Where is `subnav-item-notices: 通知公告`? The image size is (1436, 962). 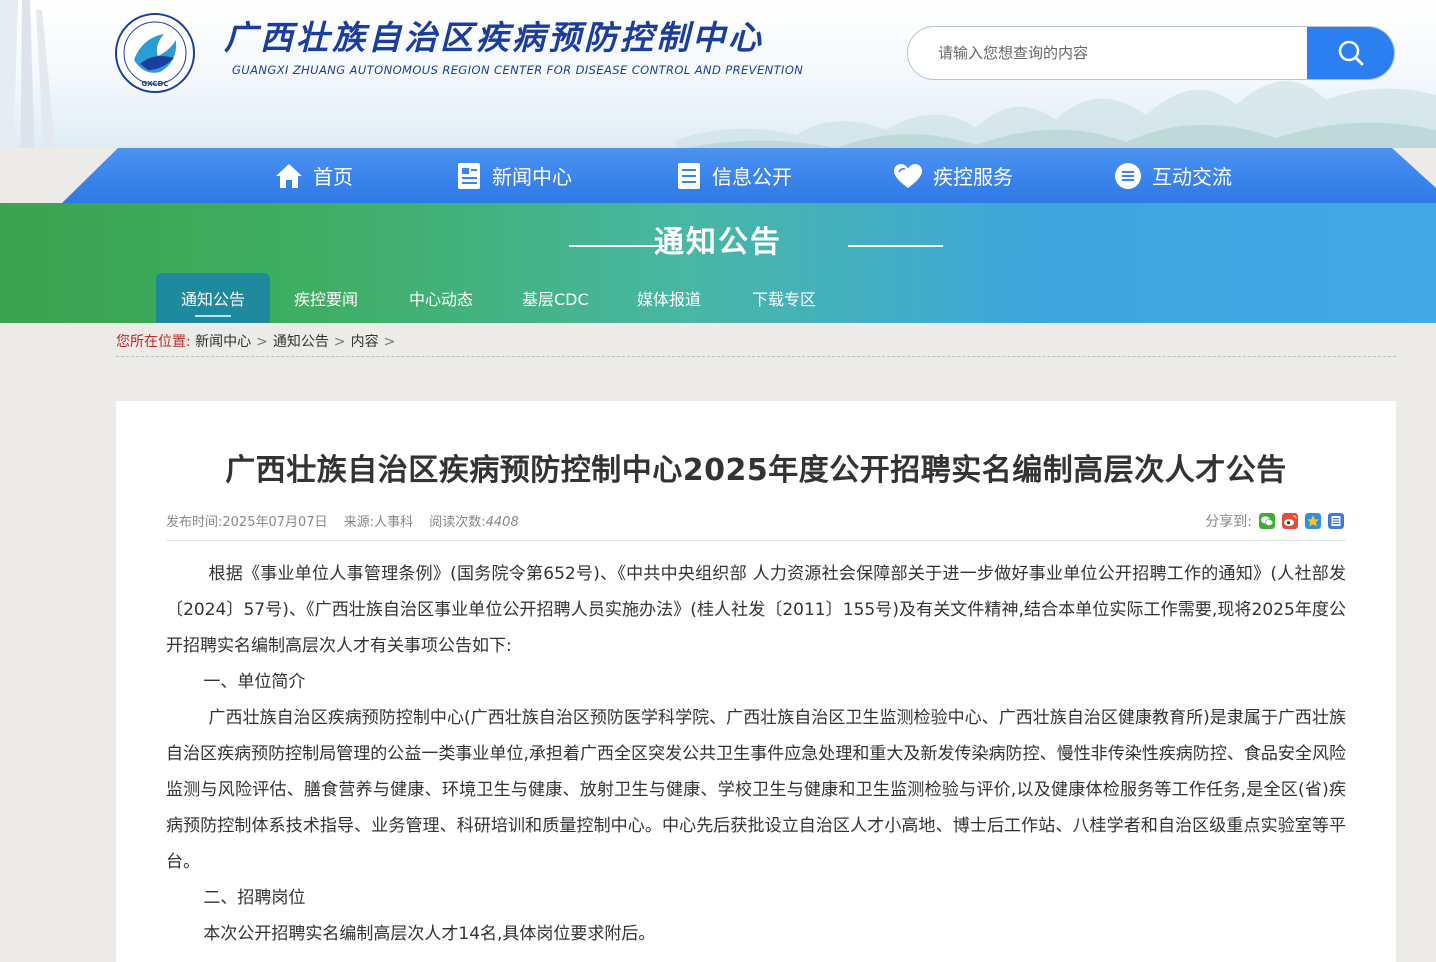
subnav-item-notices: 通知公告 is located at coordinates (213, 298).